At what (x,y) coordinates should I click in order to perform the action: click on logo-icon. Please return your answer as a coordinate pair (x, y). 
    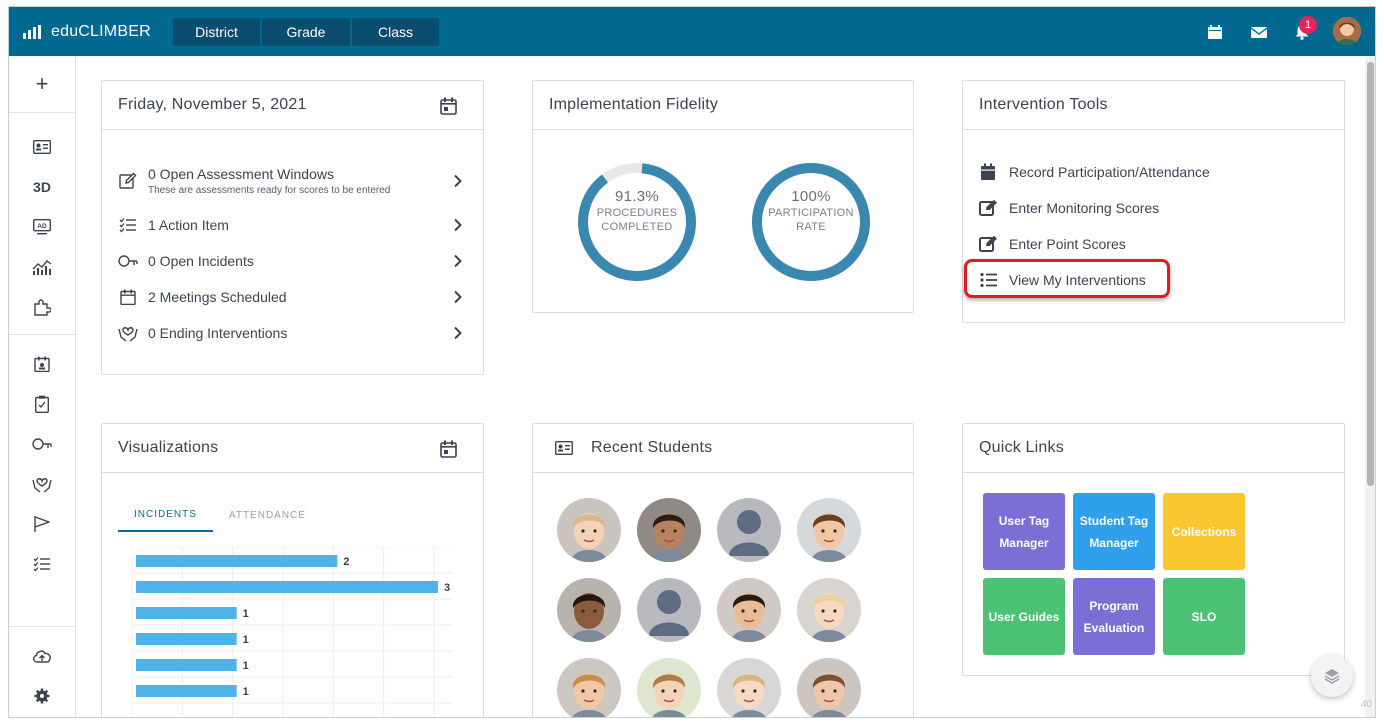
    Looking at the image, I should click on (32, 31).